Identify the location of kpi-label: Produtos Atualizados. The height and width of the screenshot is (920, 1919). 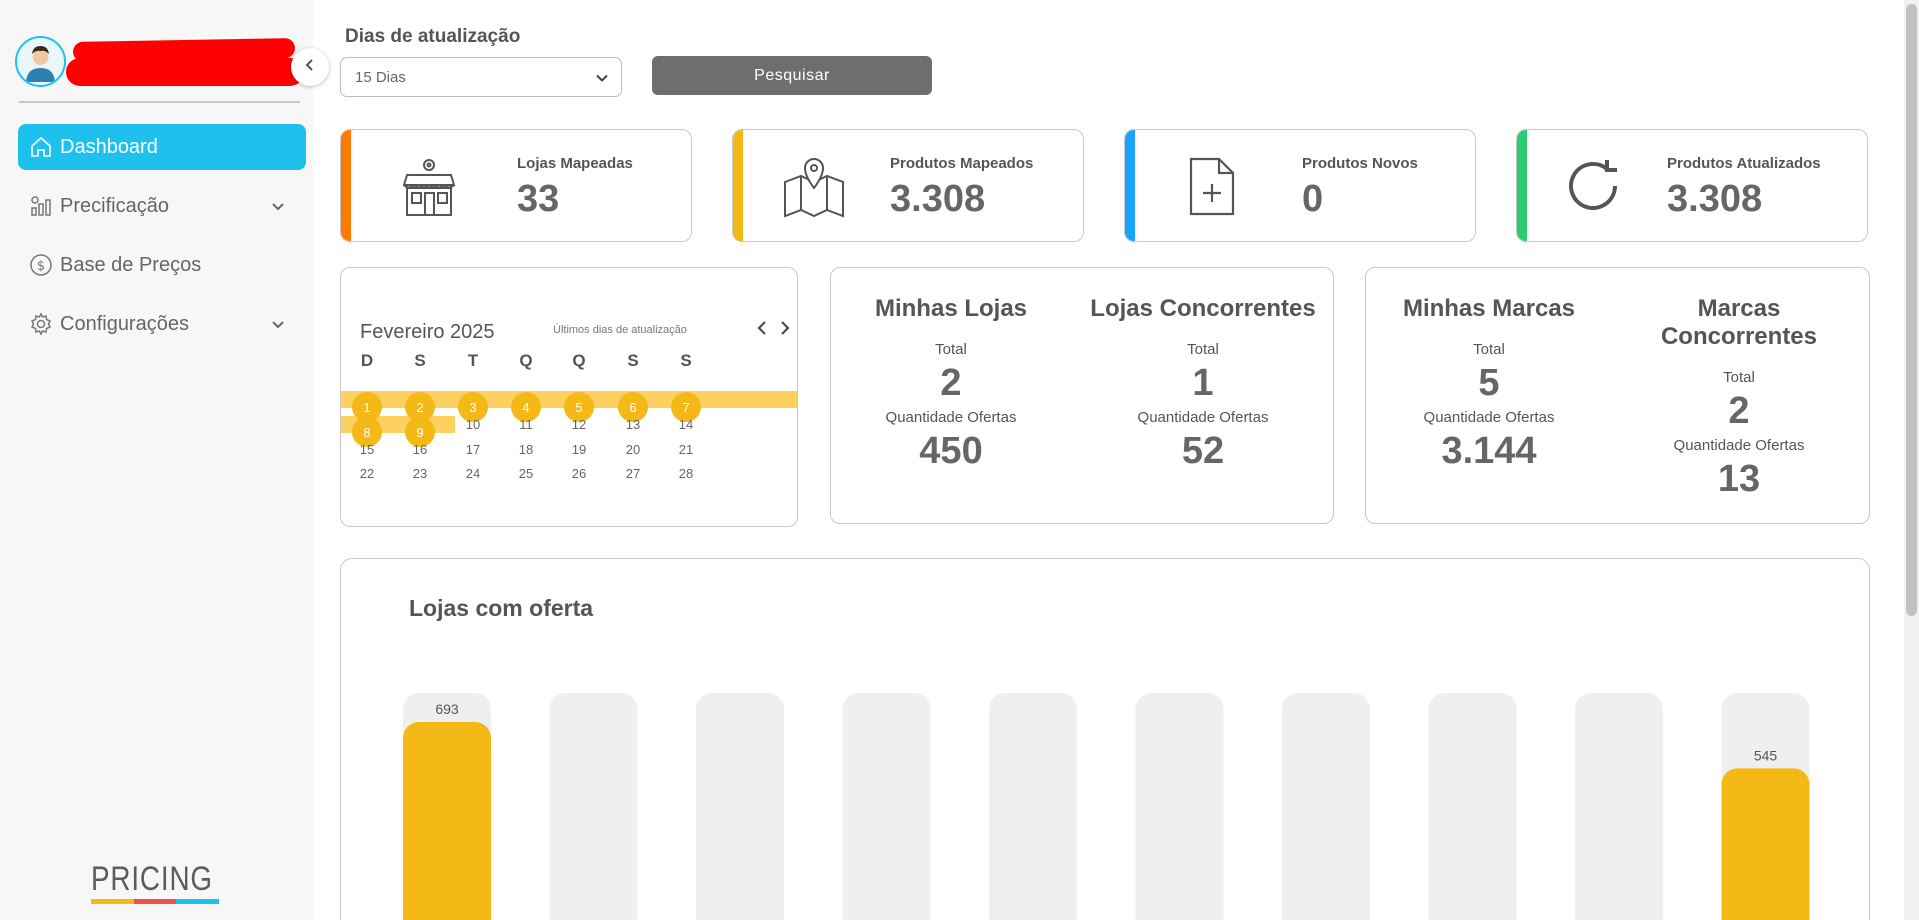
(1744, 163).